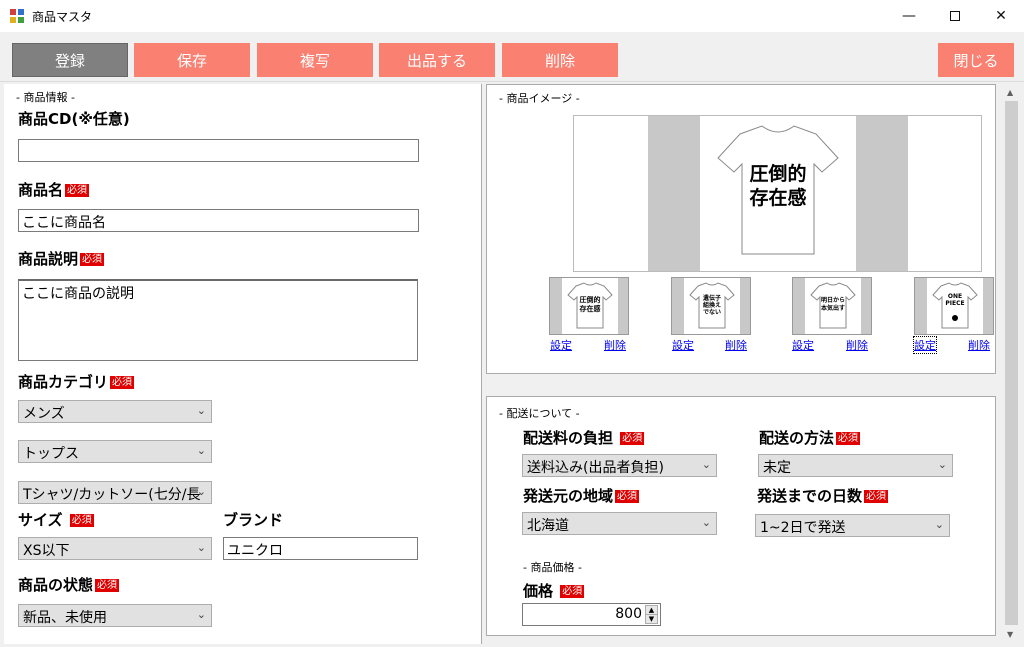 The height and width of the screenshot is (647, 1024). I want to click on category3-value: Tシャツ/カットソー(七分/長, so click(112, 495).